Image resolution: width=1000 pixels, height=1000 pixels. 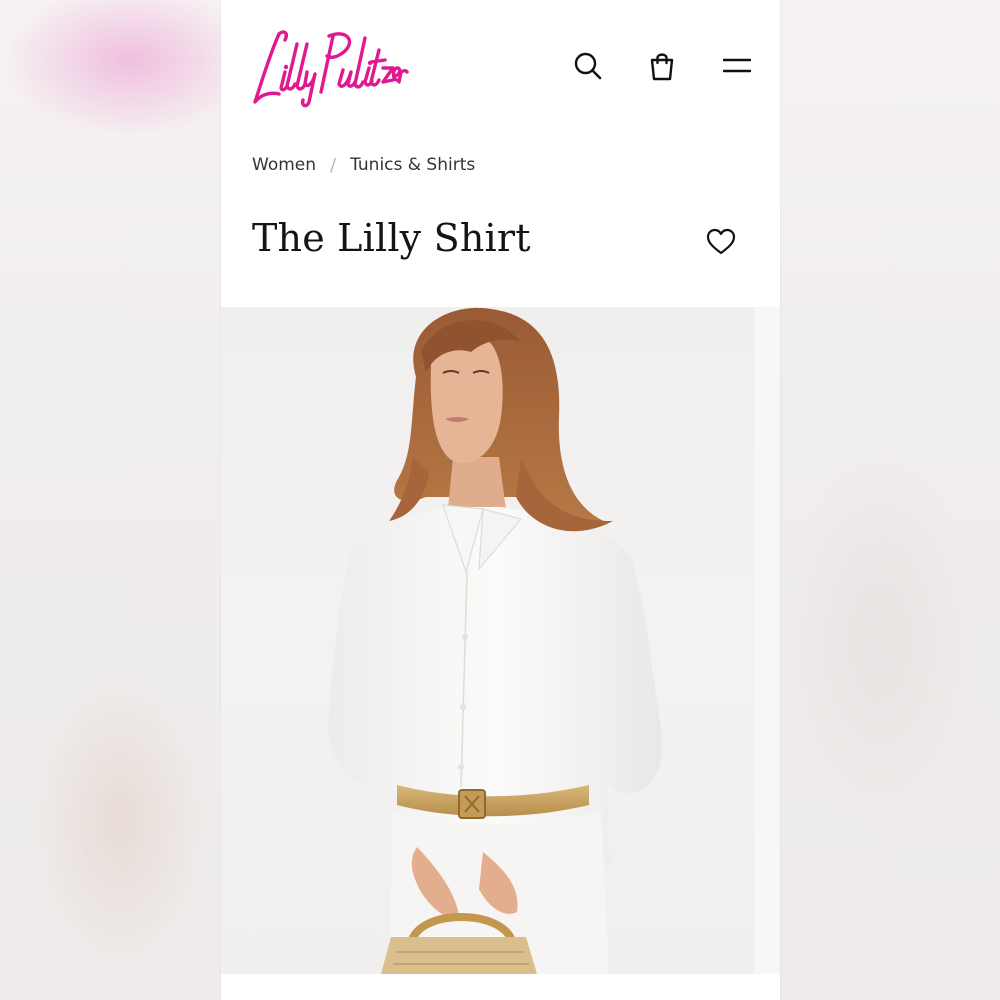 I want to click on shopping-bag-icon, so click(x=662, y=67).